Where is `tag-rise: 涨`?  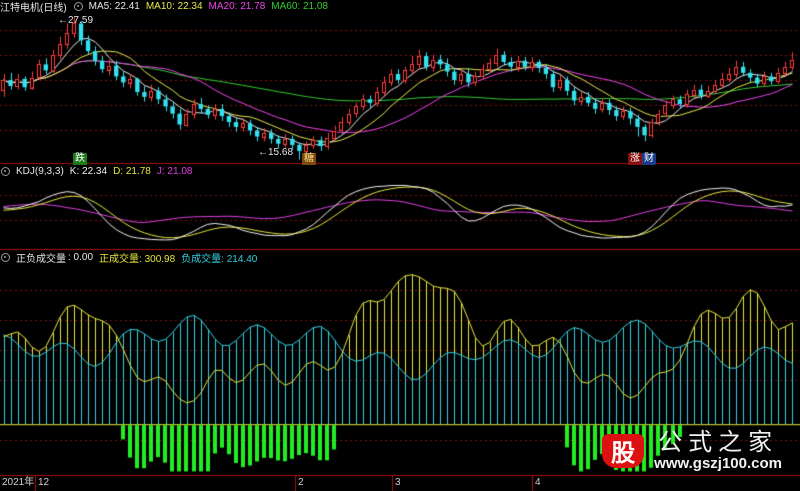
tag-rise: 涨 is located at coordinates (635, 159).